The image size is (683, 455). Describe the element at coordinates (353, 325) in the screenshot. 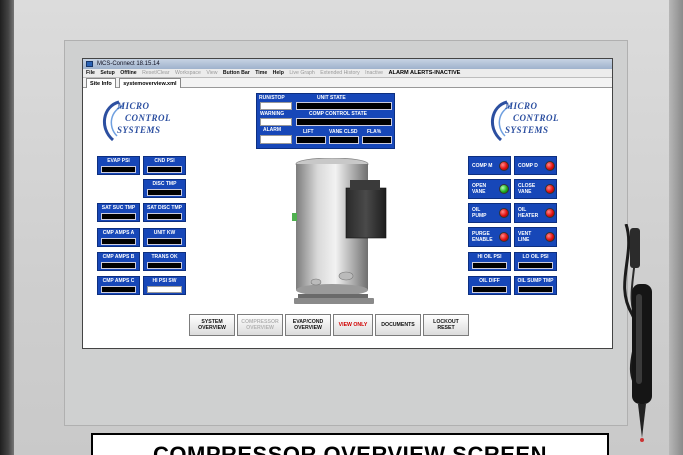

I see `view-only-button: VIEW ONLY` at that location.